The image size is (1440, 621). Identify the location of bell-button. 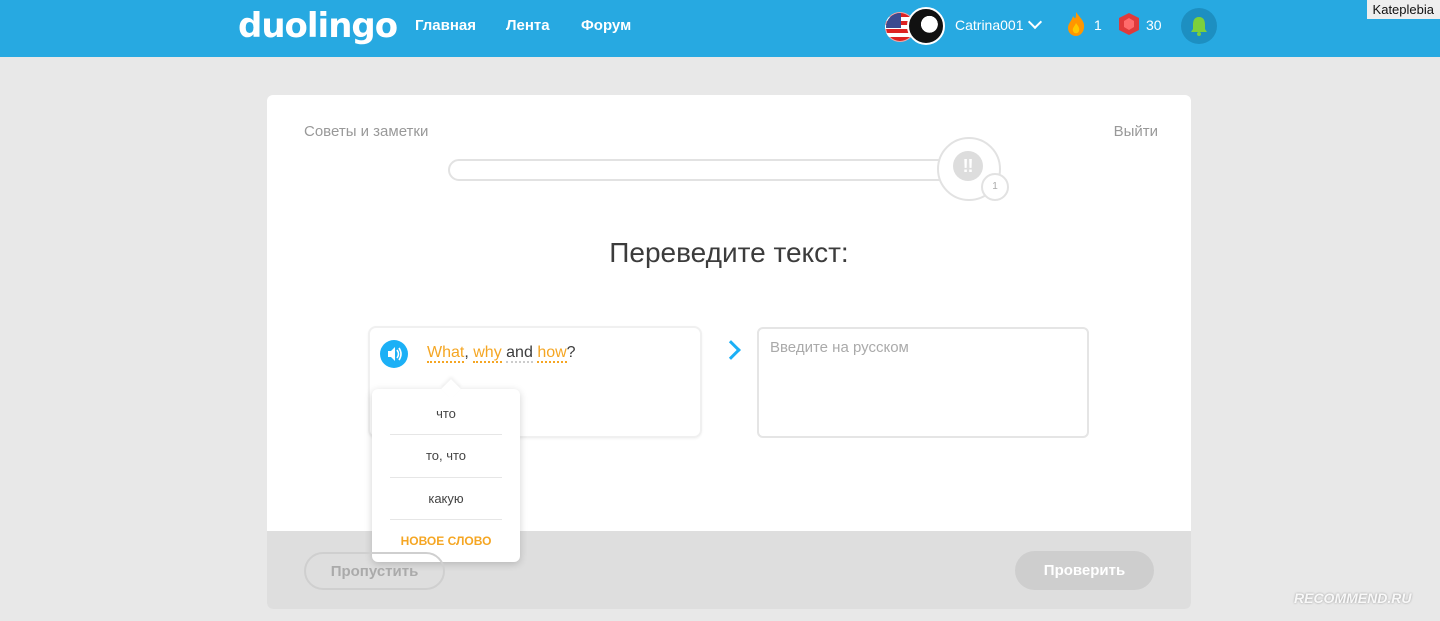
(1199, 26).